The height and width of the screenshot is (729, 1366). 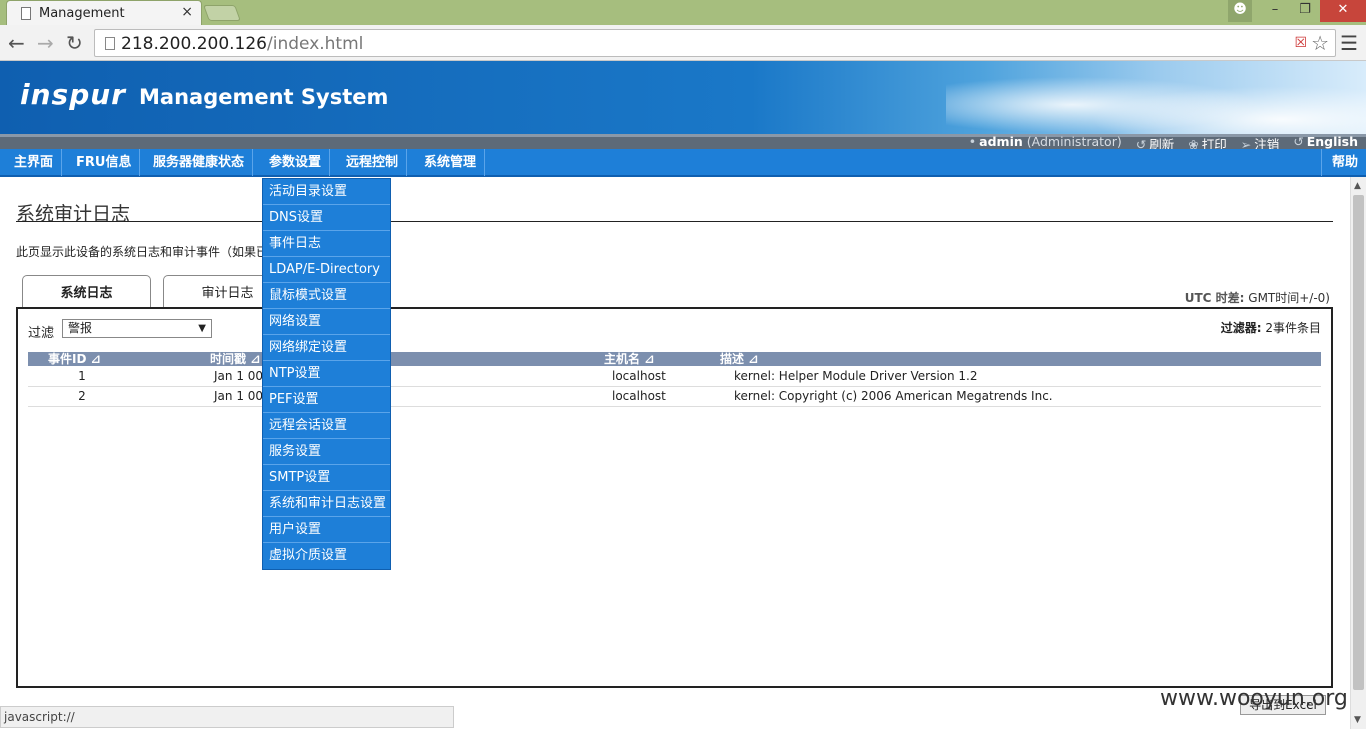 I want to click on nav-system-admin: 系统管理, so click(x=451, y=162).